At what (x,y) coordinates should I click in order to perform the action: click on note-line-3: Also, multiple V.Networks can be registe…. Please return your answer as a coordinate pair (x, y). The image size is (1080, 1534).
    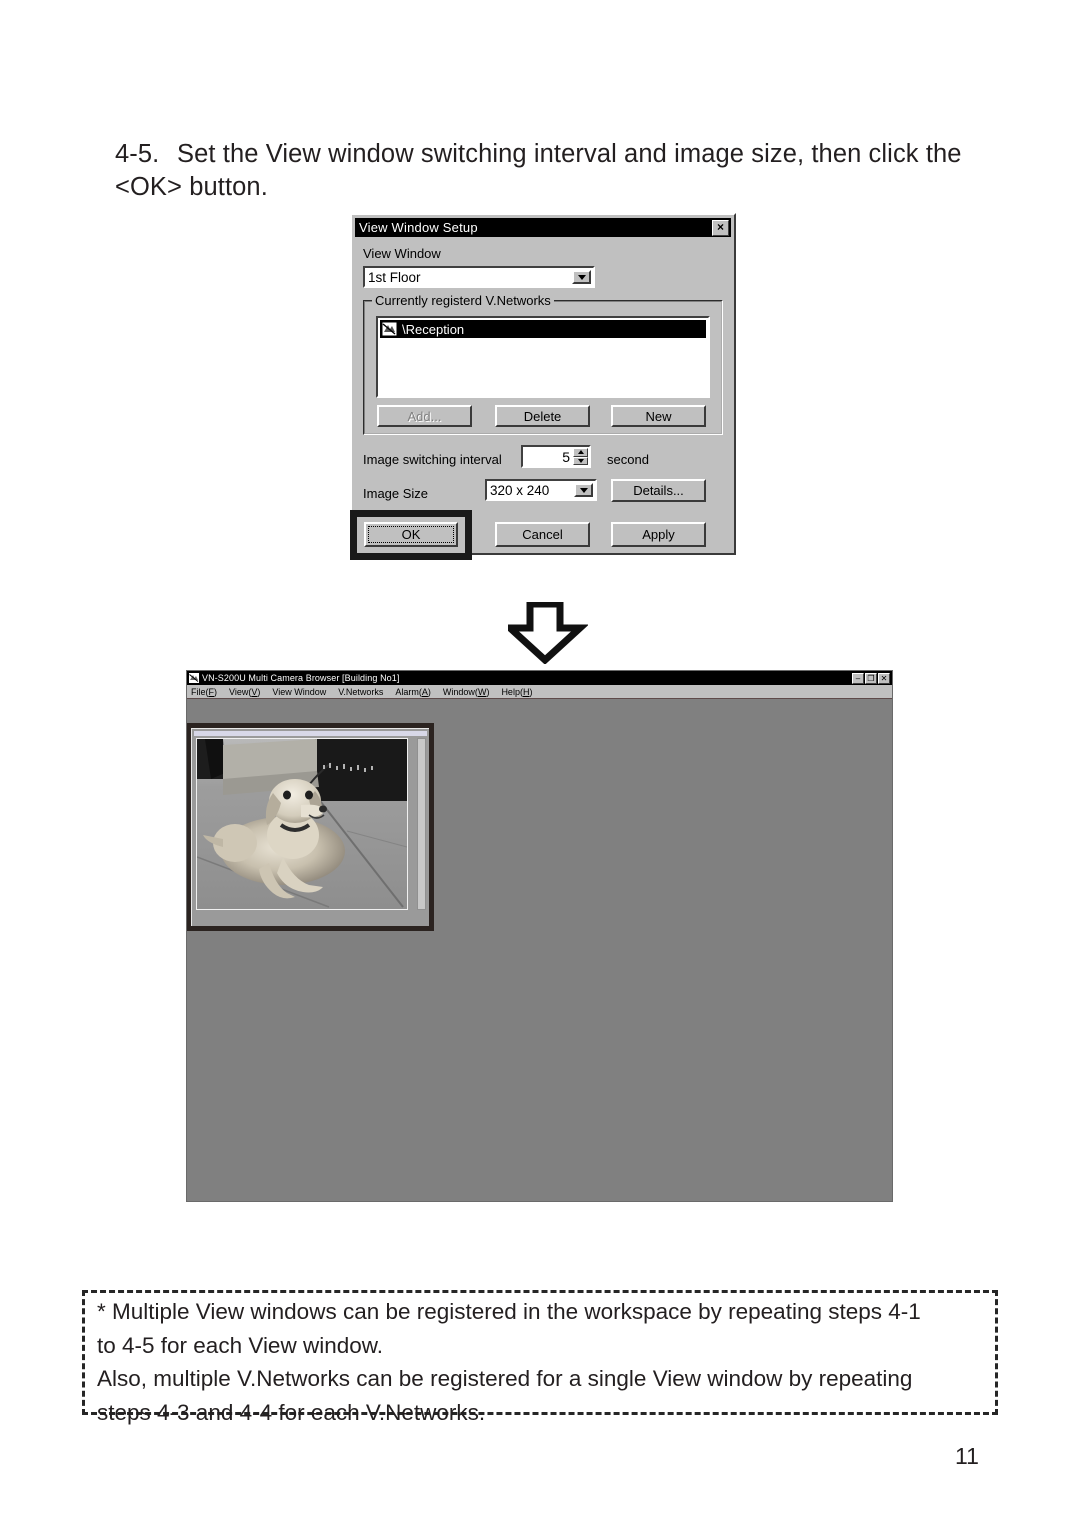
    Looking at the image, I should click on (505, 1378).